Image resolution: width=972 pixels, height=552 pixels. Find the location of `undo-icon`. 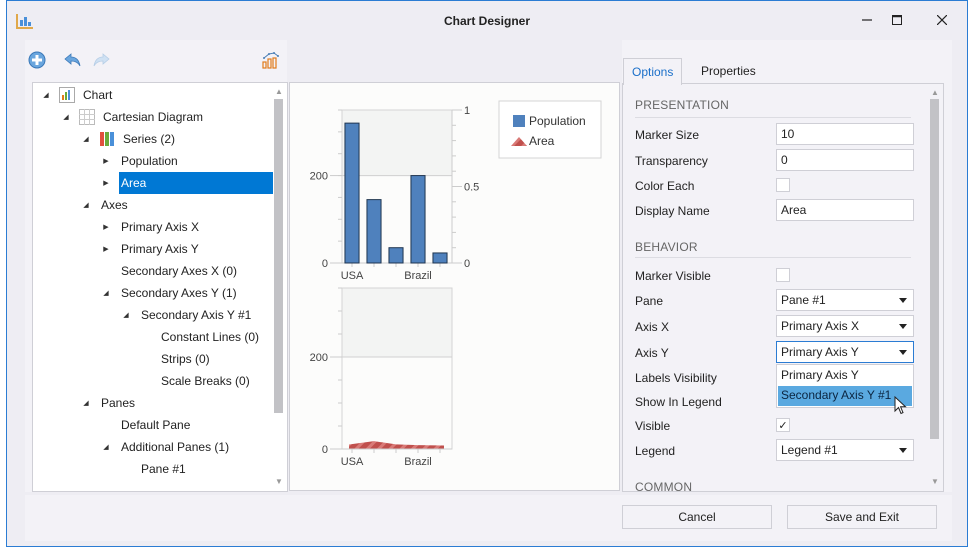

undo-icon is located at coordinates (73, 61).